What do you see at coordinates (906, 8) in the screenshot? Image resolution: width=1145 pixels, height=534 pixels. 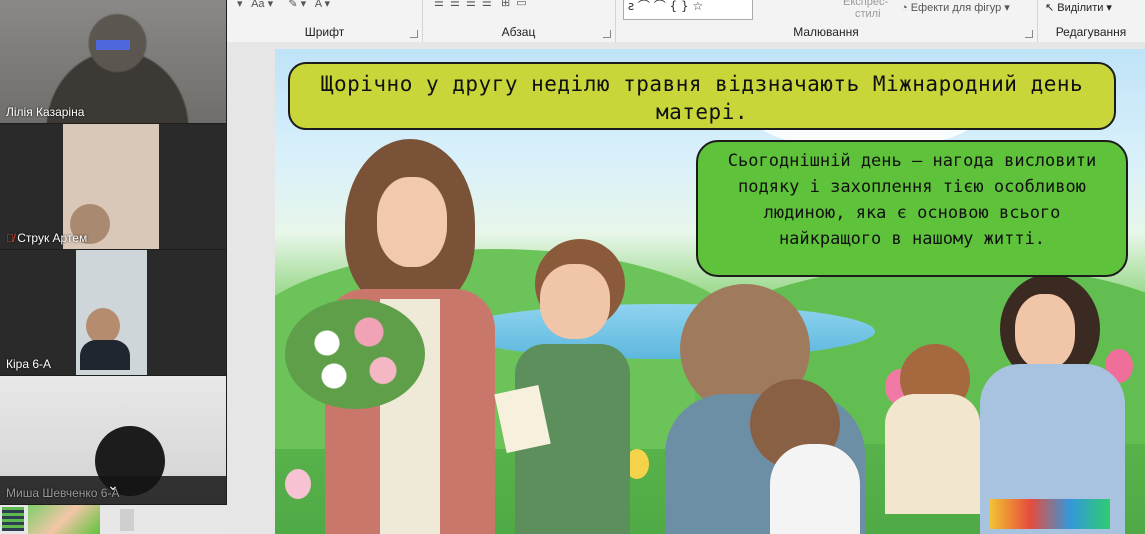 I see `shape-effects-icon: ◔` at bounding box center [906, 8].